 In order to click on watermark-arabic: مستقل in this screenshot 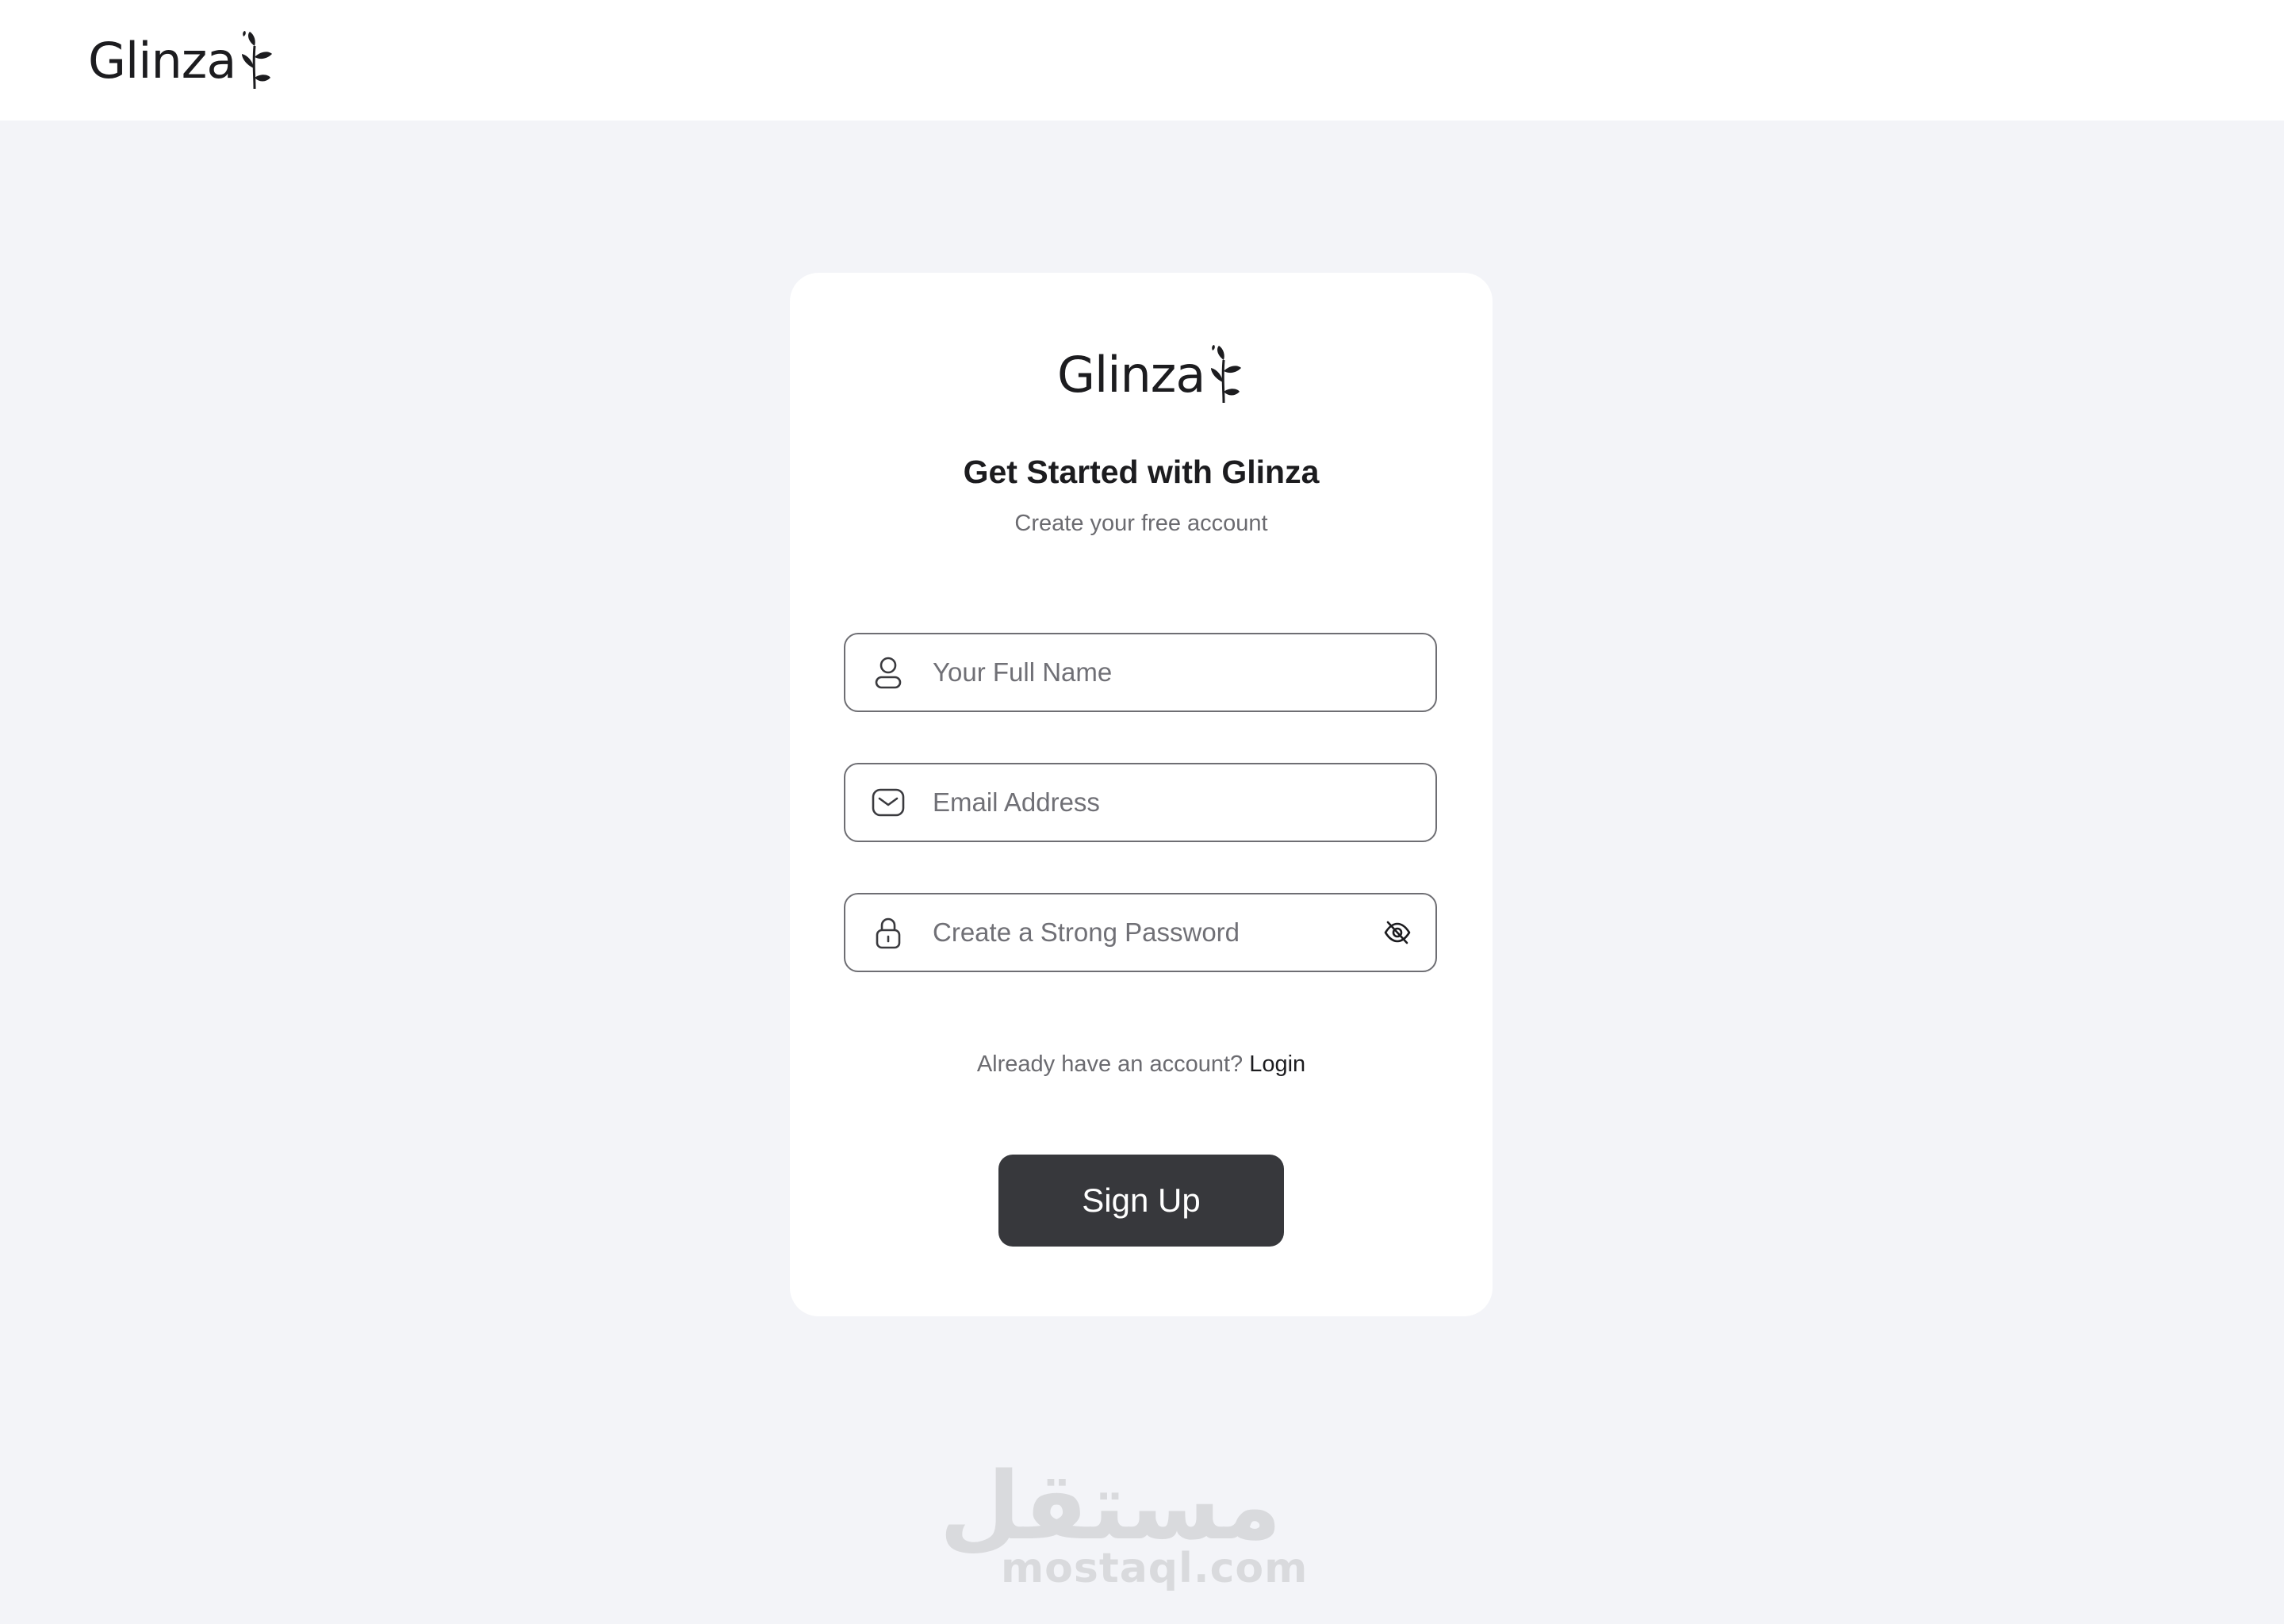, I will do `click(1110, 1506)`.